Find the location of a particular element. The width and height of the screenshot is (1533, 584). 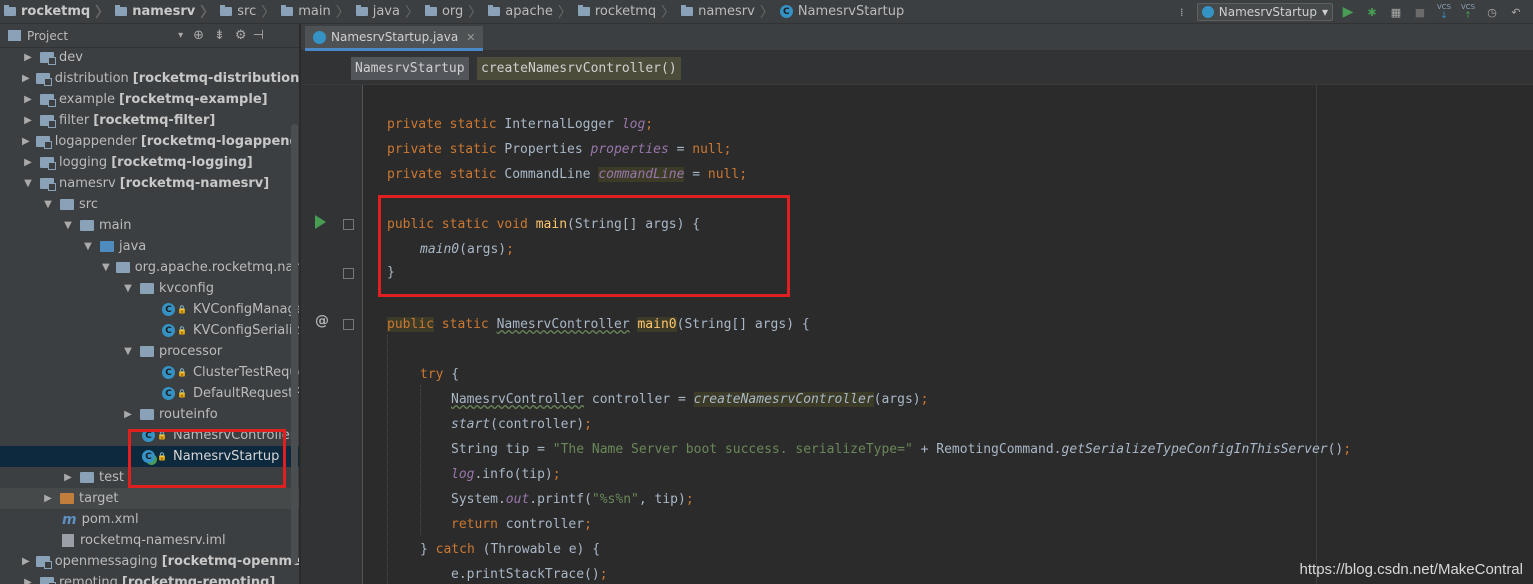

editor-breadcrumb-method: createNamesrvController() is located at coordinates (579, 68).